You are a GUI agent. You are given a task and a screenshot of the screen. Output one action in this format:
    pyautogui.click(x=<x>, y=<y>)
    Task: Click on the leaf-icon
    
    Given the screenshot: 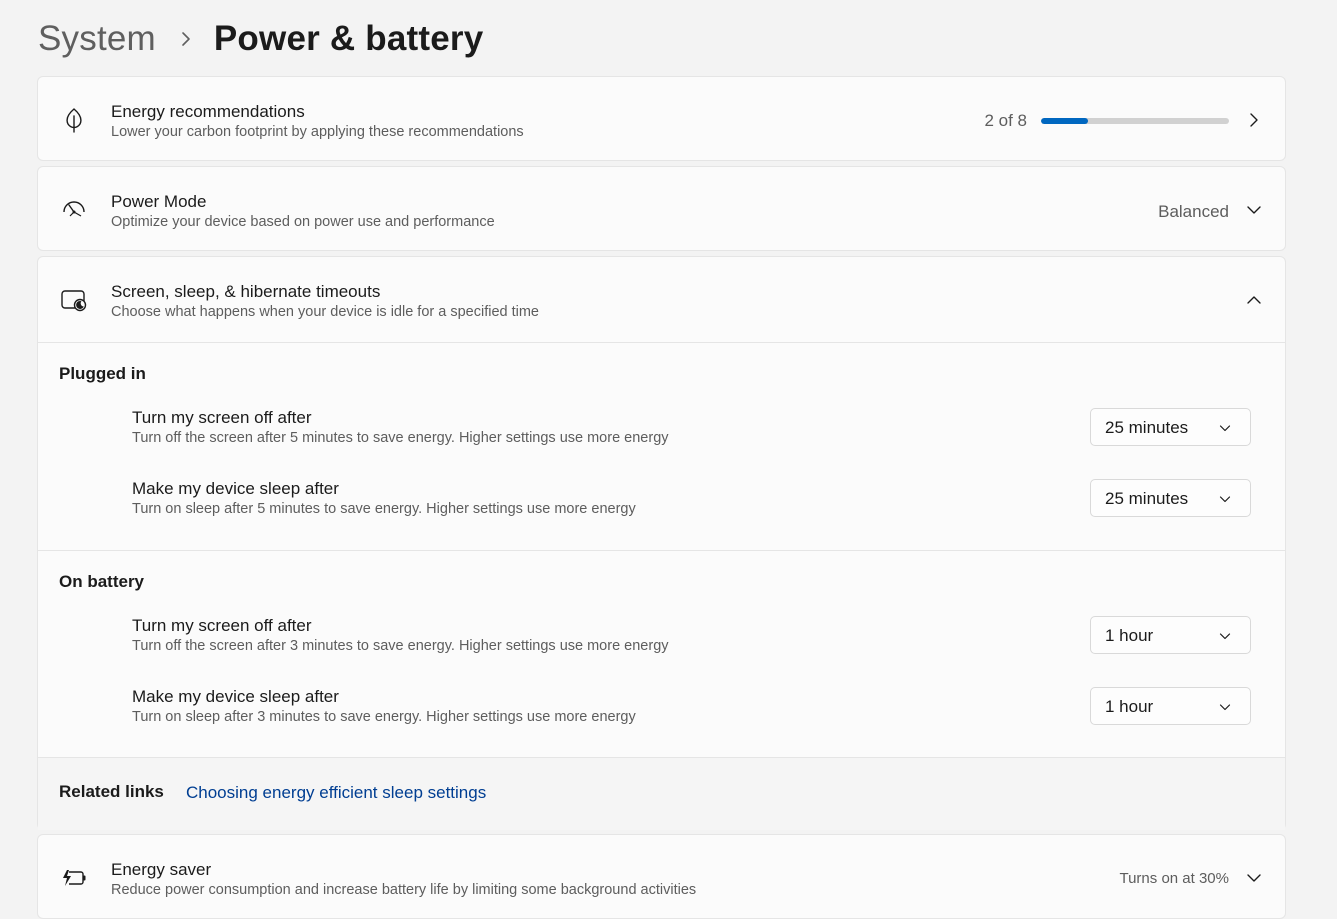 What is the action you would take?
    pyautogui.click(x=74, y=120)
    